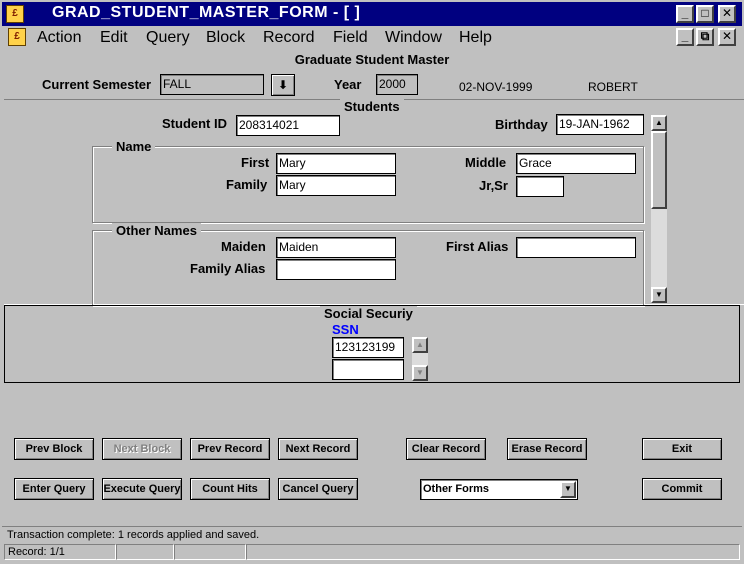 This screenshot has height=564, width=744. I want to click on next-record-button: Next Record, so click(318, 449).